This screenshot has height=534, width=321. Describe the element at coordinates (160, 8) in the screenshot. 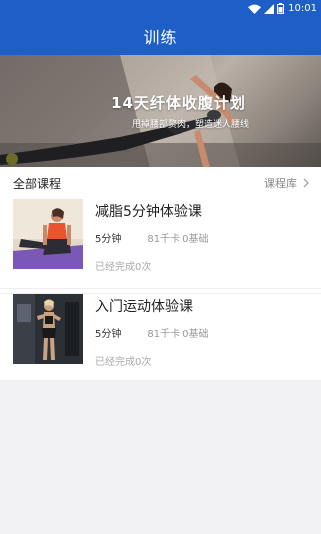

I see `status-bar: 10:01` at that location.